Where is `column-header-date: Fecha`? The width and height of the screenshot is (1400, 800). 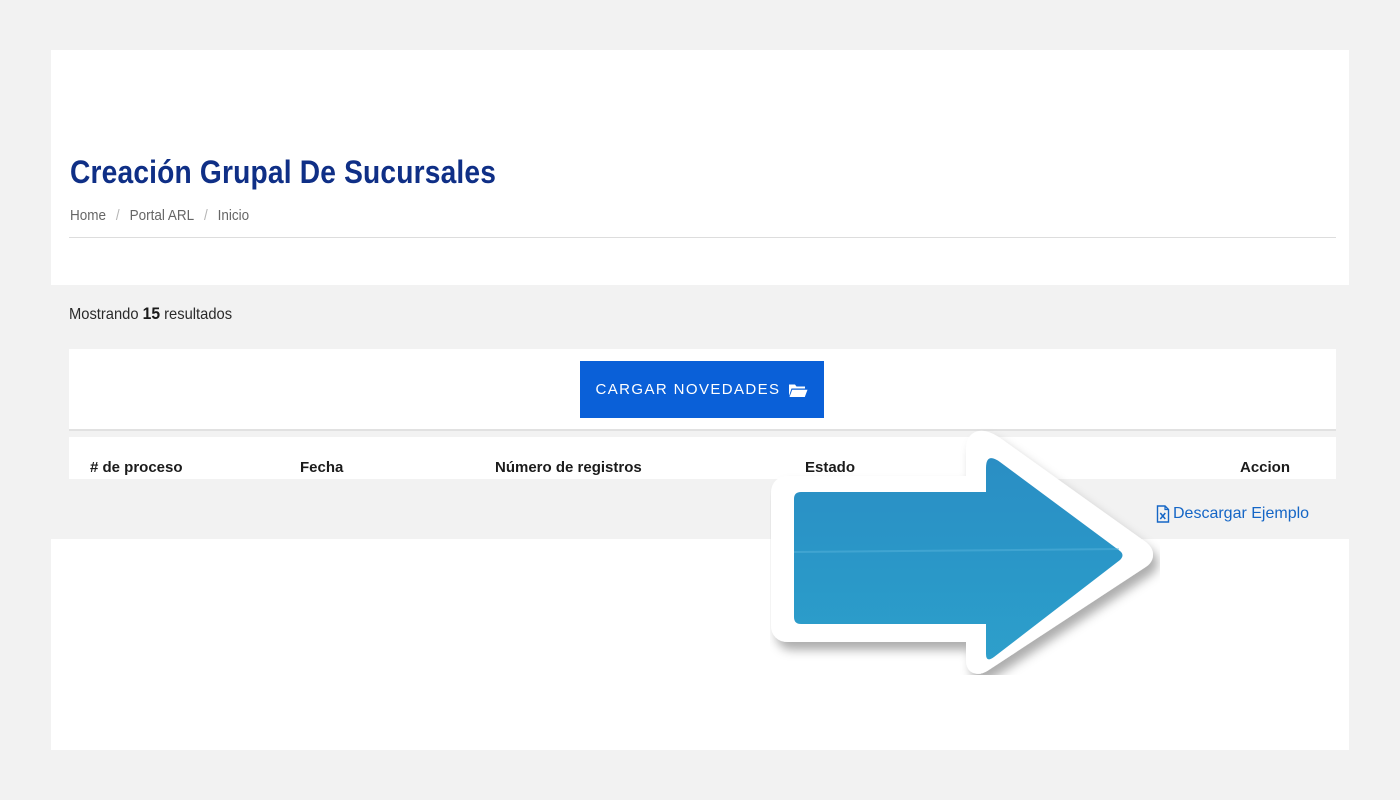 column-header-date: Fecha is located at coordinates (322, 467).